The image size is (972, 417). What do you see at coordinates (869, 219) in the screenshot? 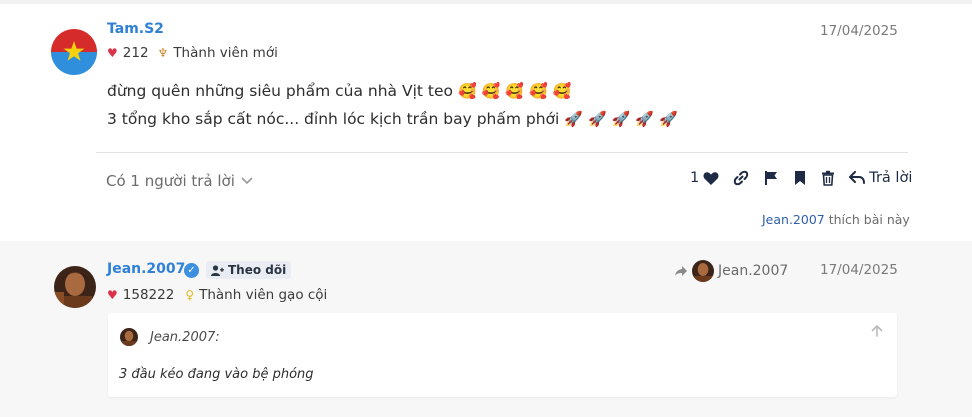
I see `liked-by-suffix: thích bài này` at bounding box center [869, 219].